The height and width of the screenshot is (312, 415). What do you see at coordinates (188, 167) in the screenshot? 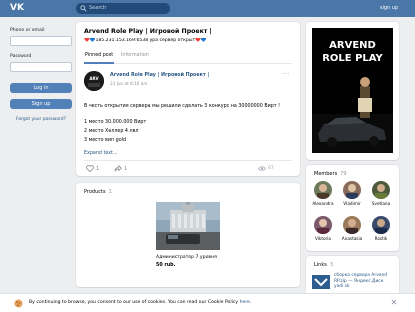
I see `post-actions: 1 1 67` at bounding box center [188, 167].